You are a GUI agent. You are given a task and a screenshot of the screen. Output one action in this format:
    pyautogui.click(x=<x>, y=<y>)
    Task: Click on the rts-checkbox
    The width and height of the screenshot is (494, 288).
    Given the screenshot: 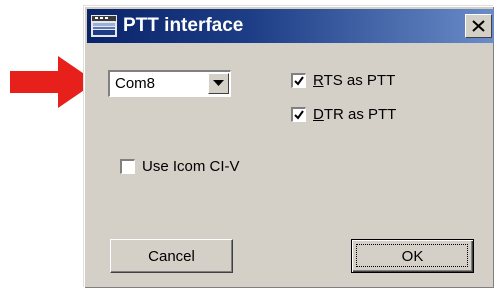 What is the action you would take?
    pyautogui.click(x=298, y=80)
    